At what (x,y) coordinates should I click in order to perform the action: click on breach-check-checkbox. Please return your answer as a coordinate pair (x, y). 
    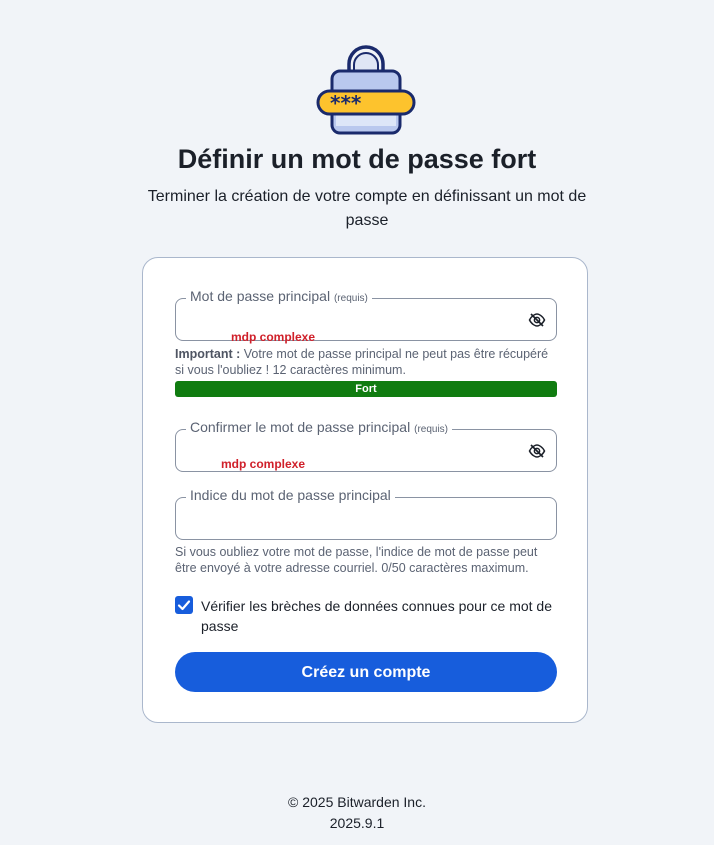
    Looking at the image, I should click on (184, 605).